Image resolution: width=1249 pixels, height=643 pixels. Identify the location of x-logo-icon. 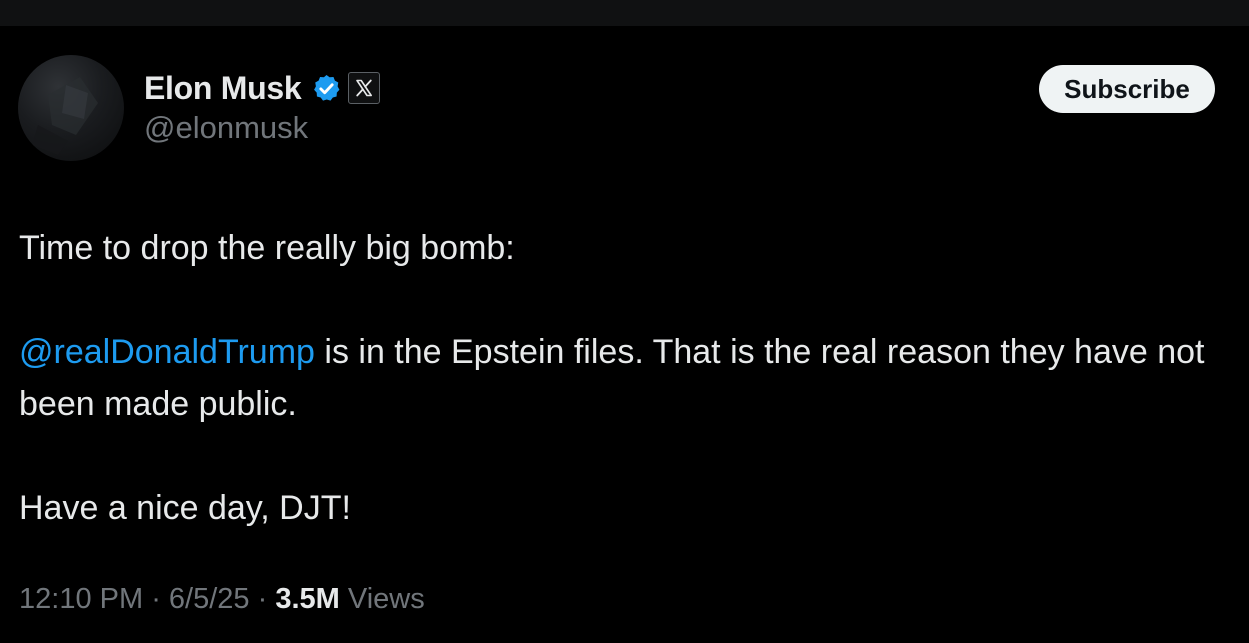
(364, 88).